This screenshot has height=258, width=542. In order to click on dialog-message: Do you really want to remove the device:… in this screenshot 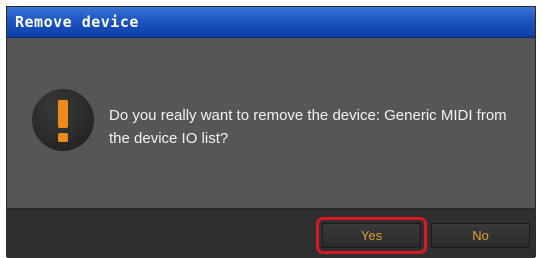, I will do `click(308, 127)`.